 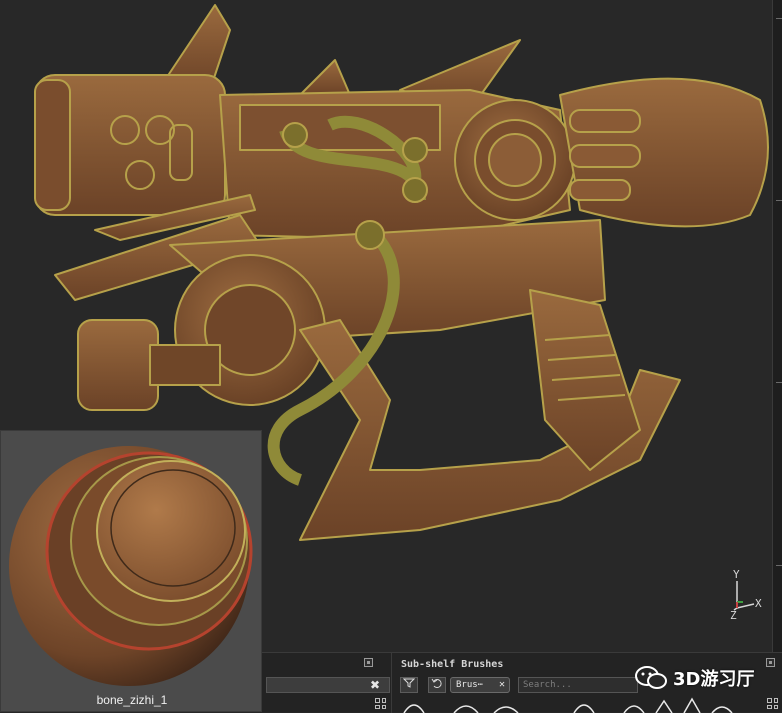 I want to click on axis-lines, so click(x=744, y=596).